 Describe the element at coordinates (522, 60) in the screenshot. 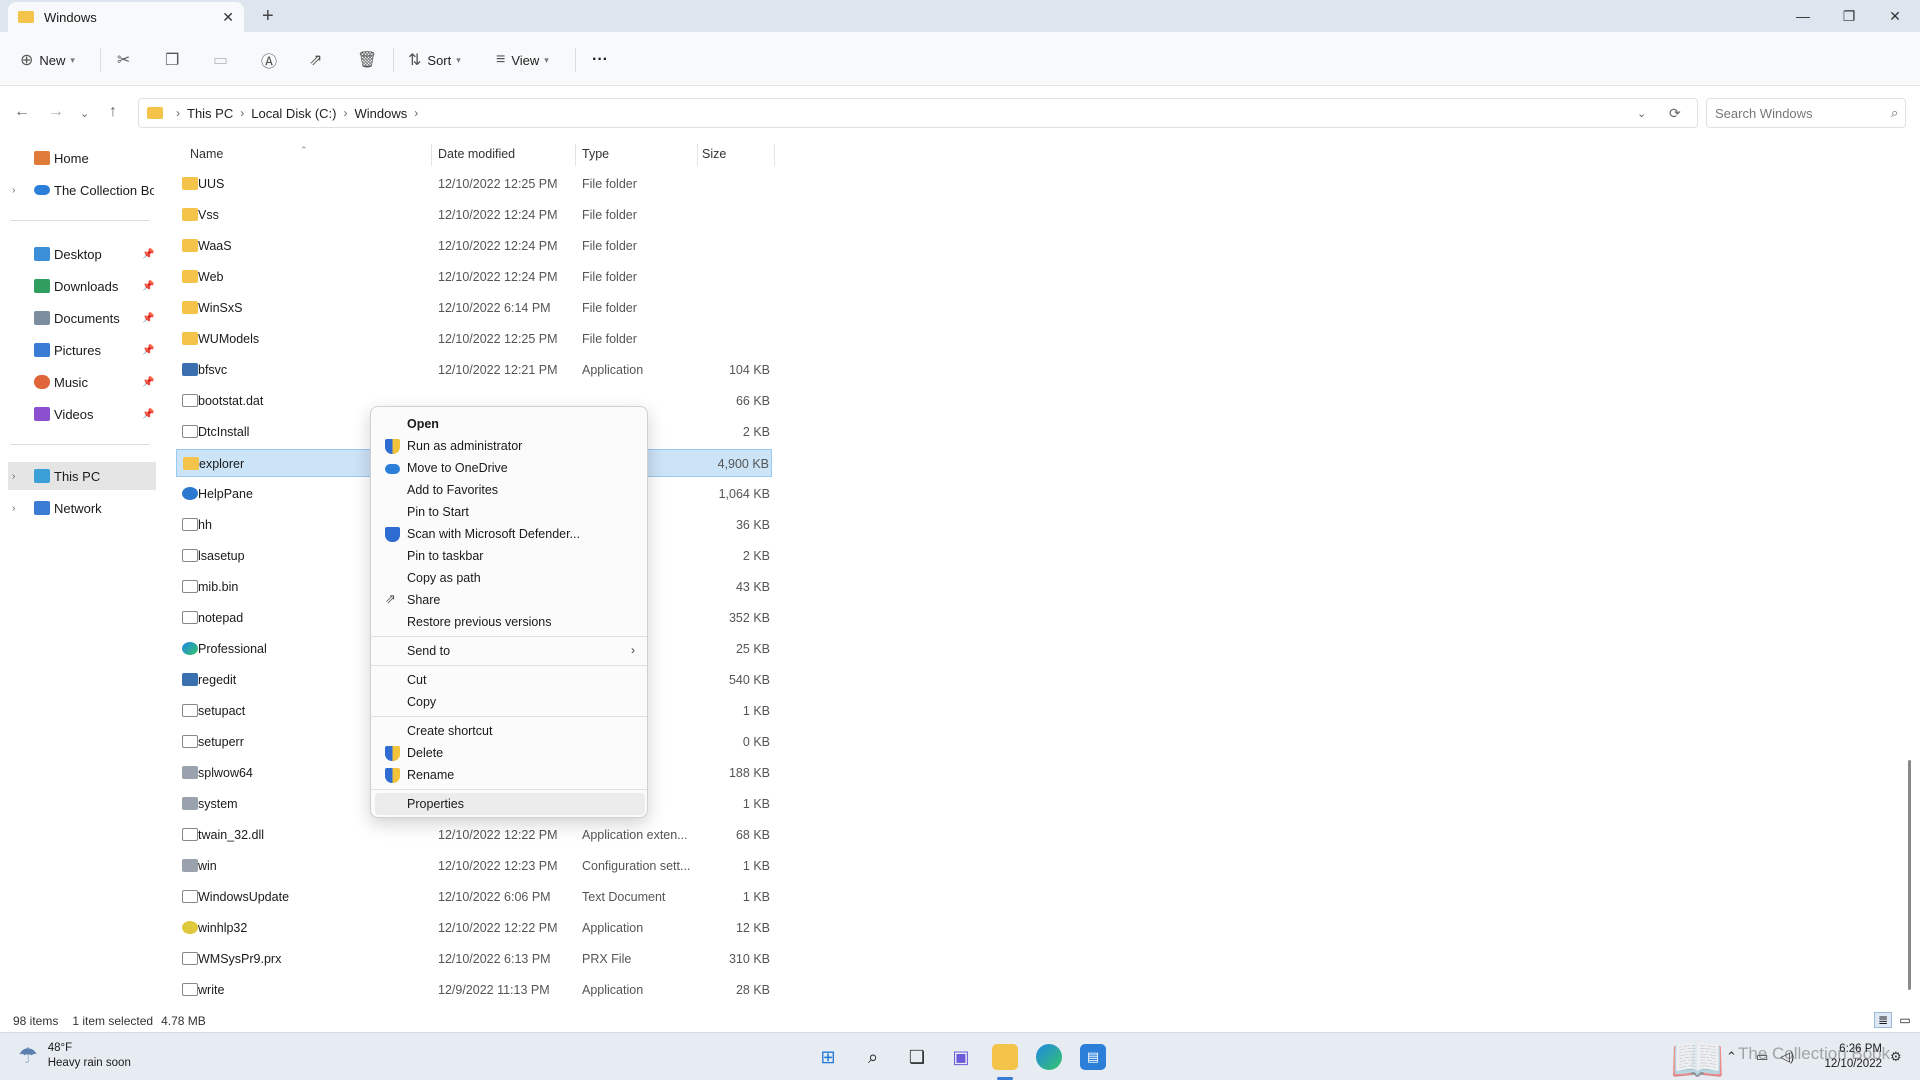

I see `view-button: ≡ View ▾` at that location.